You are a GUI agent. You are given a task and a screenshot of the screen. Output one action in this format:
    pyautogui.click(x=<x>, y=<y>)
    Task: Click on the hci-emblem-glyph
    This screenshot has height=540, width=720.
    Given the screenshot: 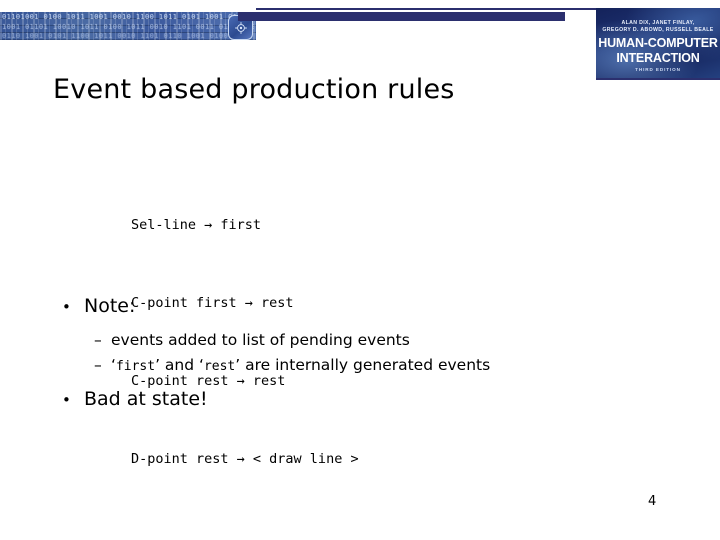 What is the action you would take?
    pyautogui.click(x=240, y=27)
    